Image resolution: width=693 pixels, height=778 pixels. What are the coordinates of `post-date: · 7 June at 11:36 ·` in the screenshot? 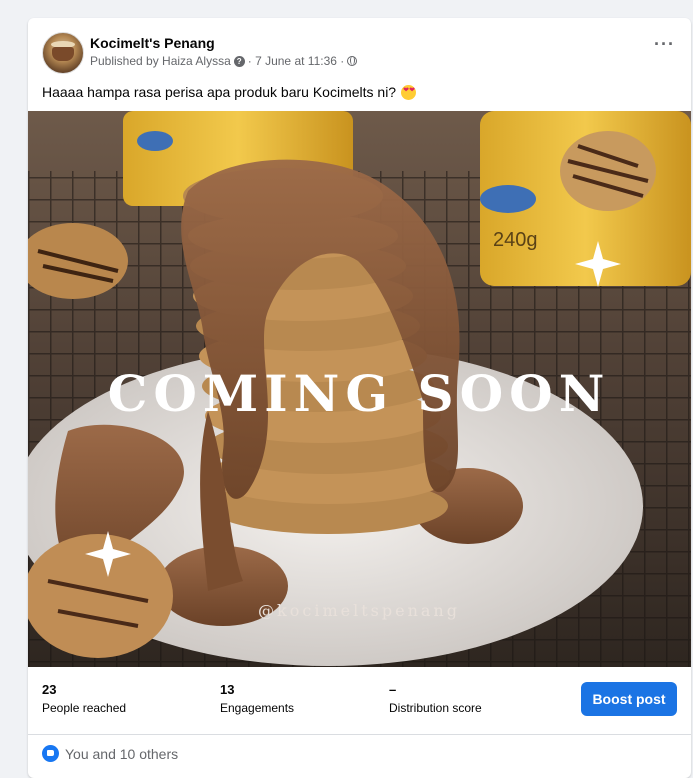 It's located at (296, 61).